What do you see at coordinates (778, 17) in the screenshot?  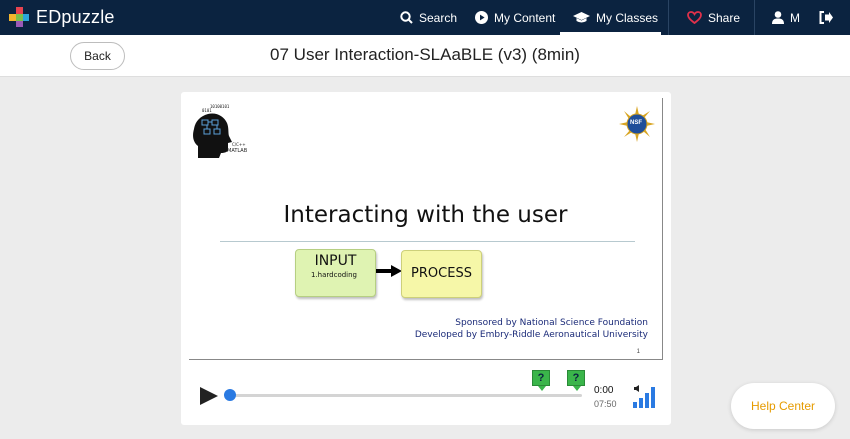 I see `user-icon` at bounding box center [778, 17].